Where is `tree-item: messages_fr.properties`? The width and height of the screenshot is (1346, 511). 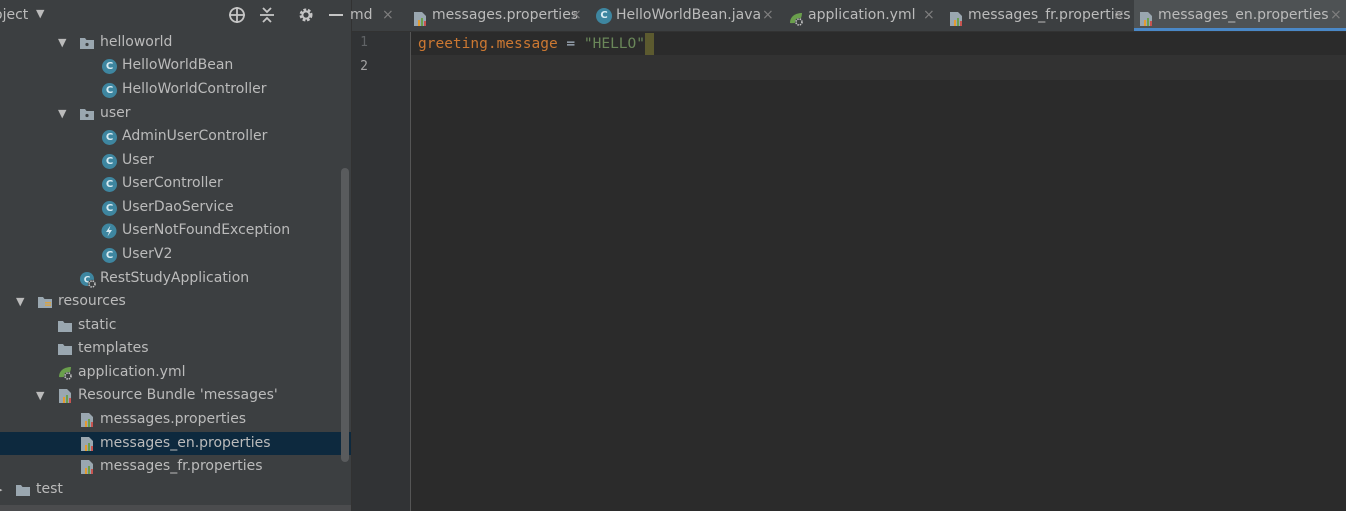
tree-item: messages_fr.properties is located at coordinates (176, 466).